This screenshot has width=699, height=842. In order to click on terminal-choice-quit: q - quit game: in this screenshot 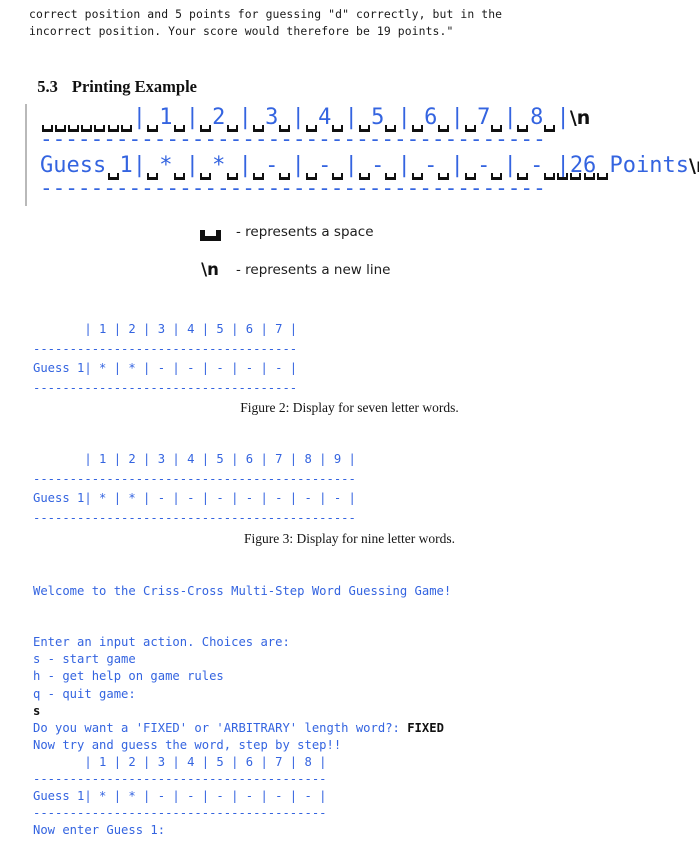, I will do `click(84, 693)`.